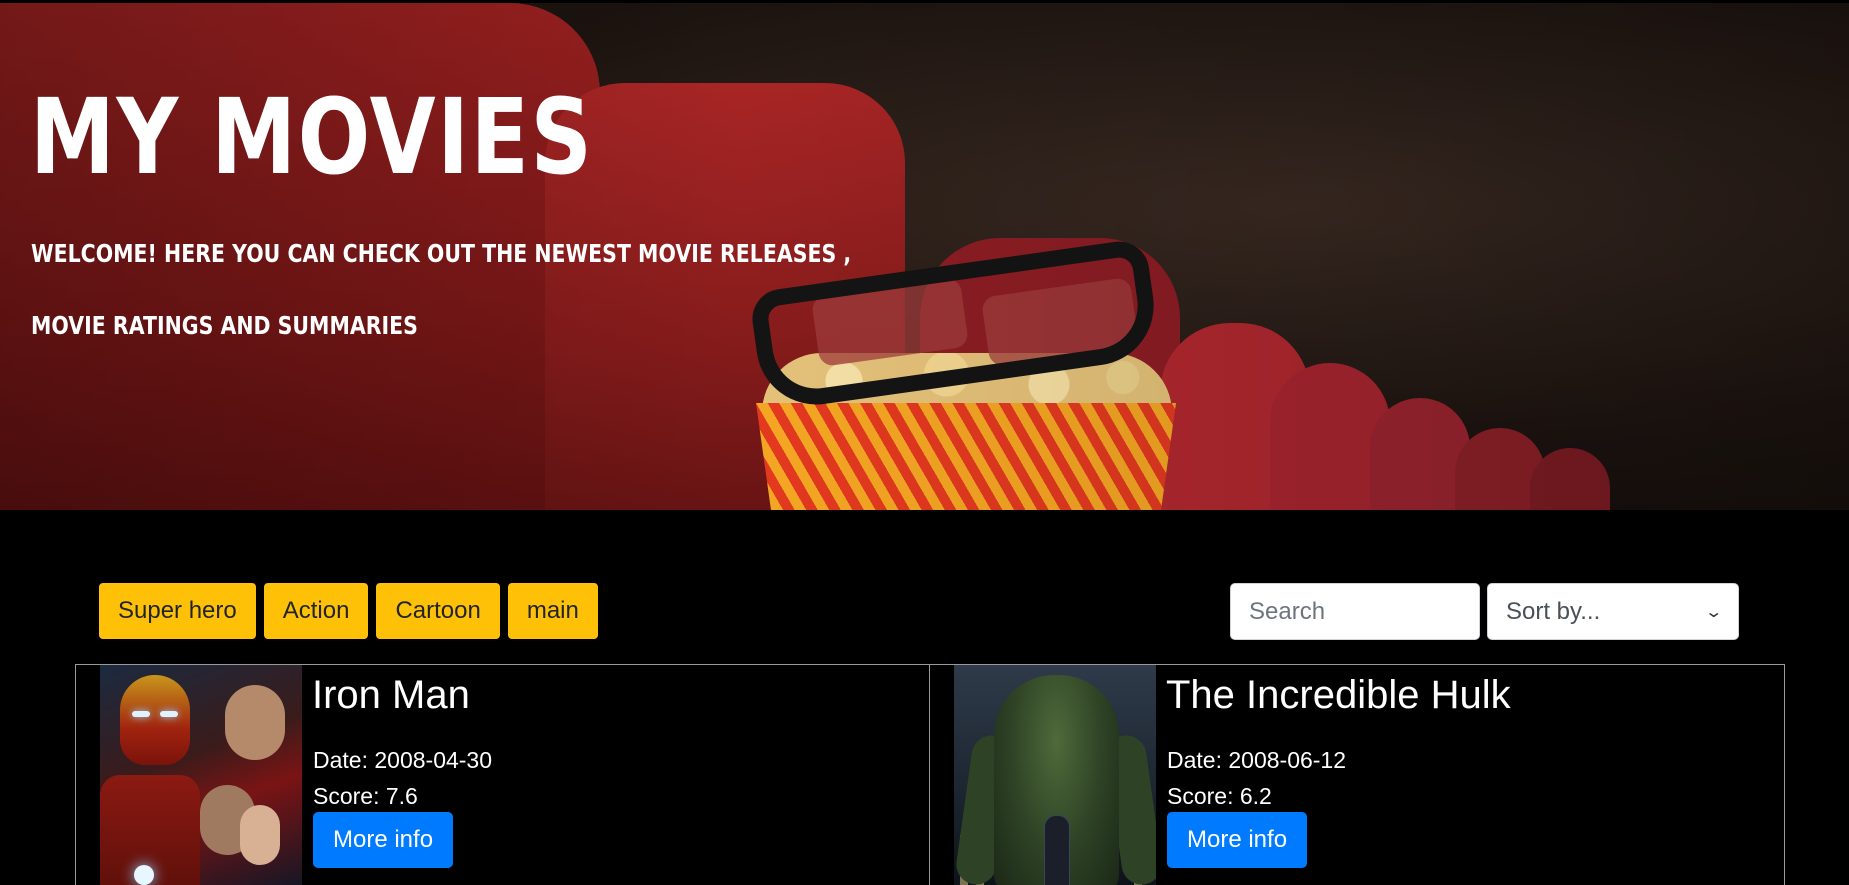 Image resolution: width=1849 pixels, height=885 pixels. Describe the element at coordinates (1257, 760) in the screenshot. I see `movie-date: Date: 2008-06-12` at that location.